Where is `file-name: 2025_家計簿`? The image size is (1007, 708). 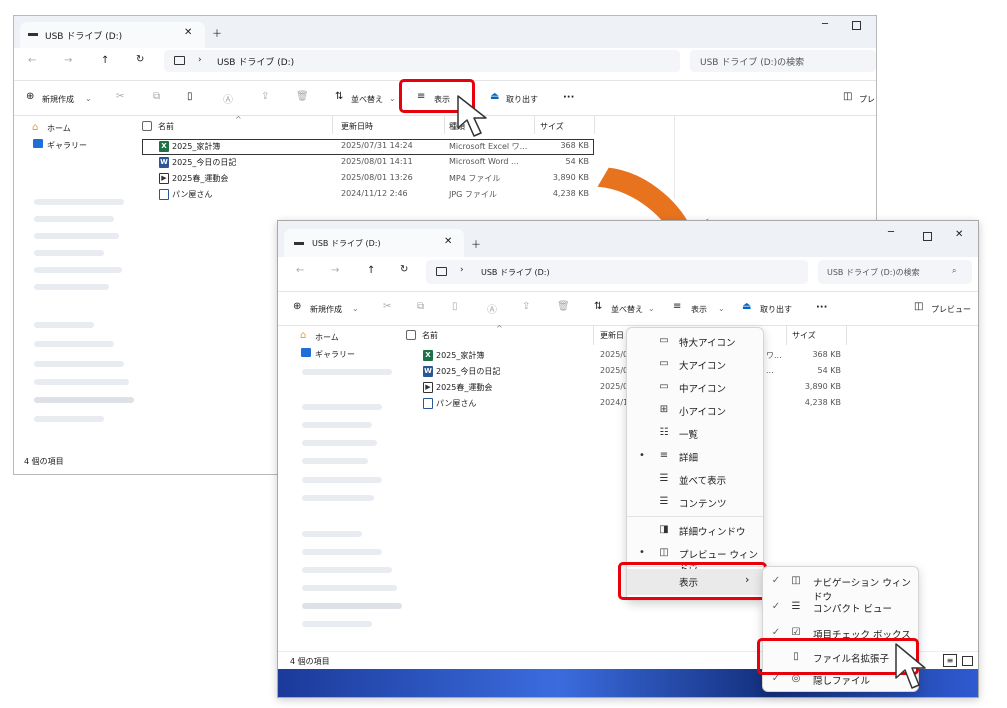
file-name: 2025_家計簿 is located at coordinates (196, 146).